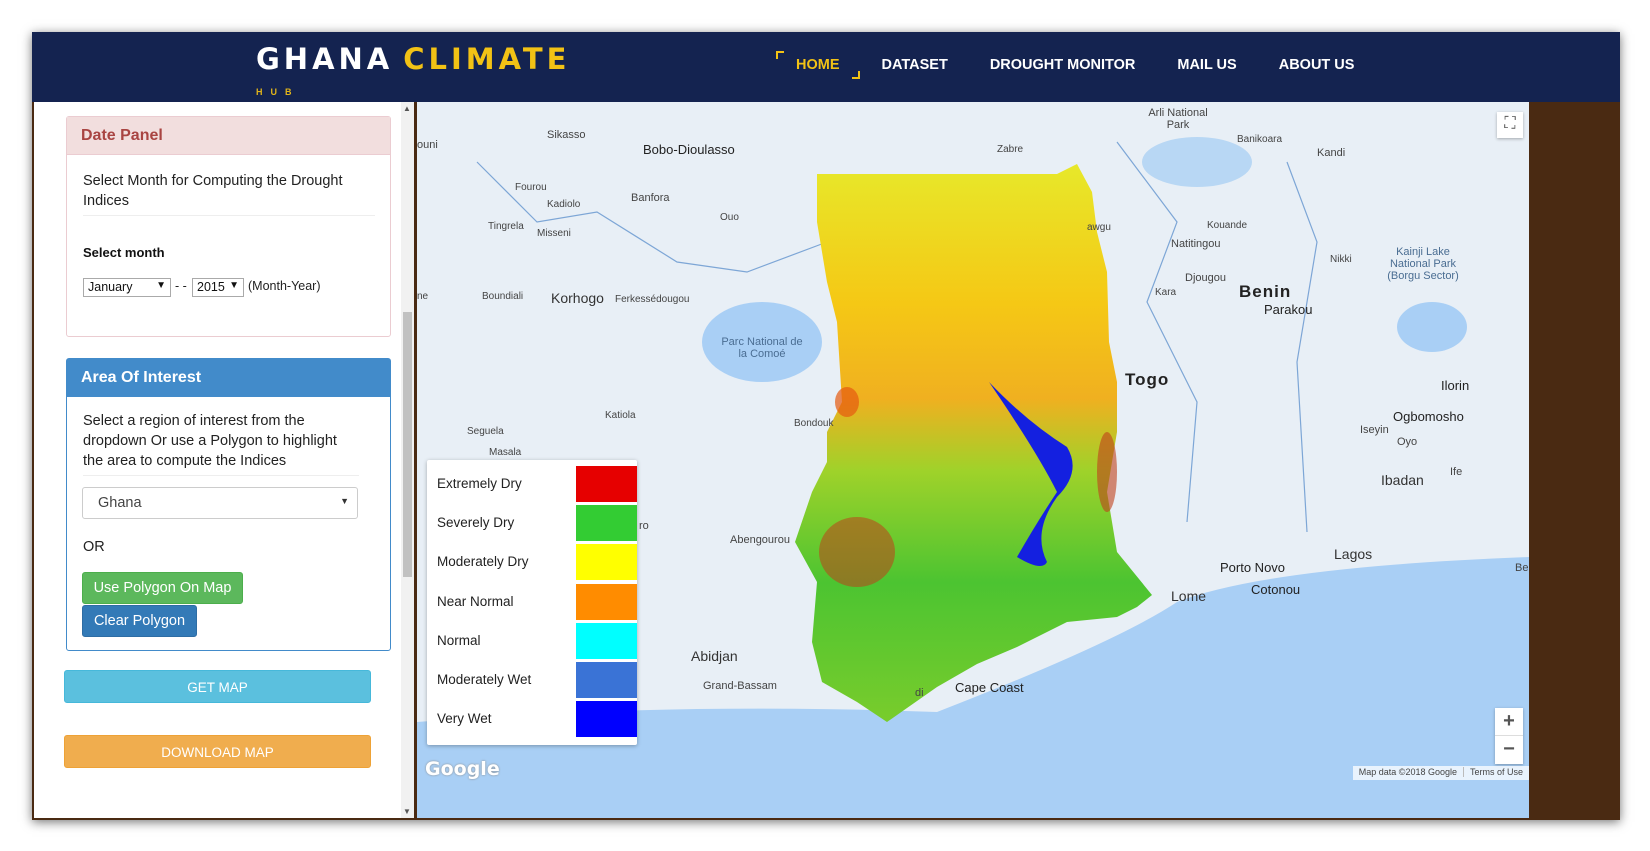  I want to click on month-select: January ▼, so click(127, 287).